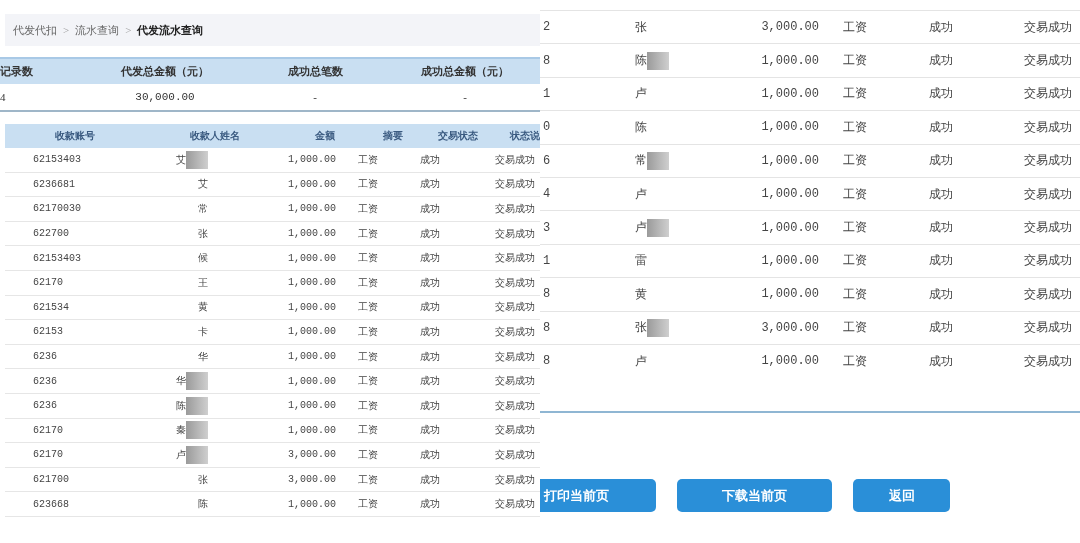 The width and height of the screenshot is (1080, 543). What do you see at coordinates (901, 496) in the screenshot?
I see `back-button: 返回` at bounding box center [901, 496].